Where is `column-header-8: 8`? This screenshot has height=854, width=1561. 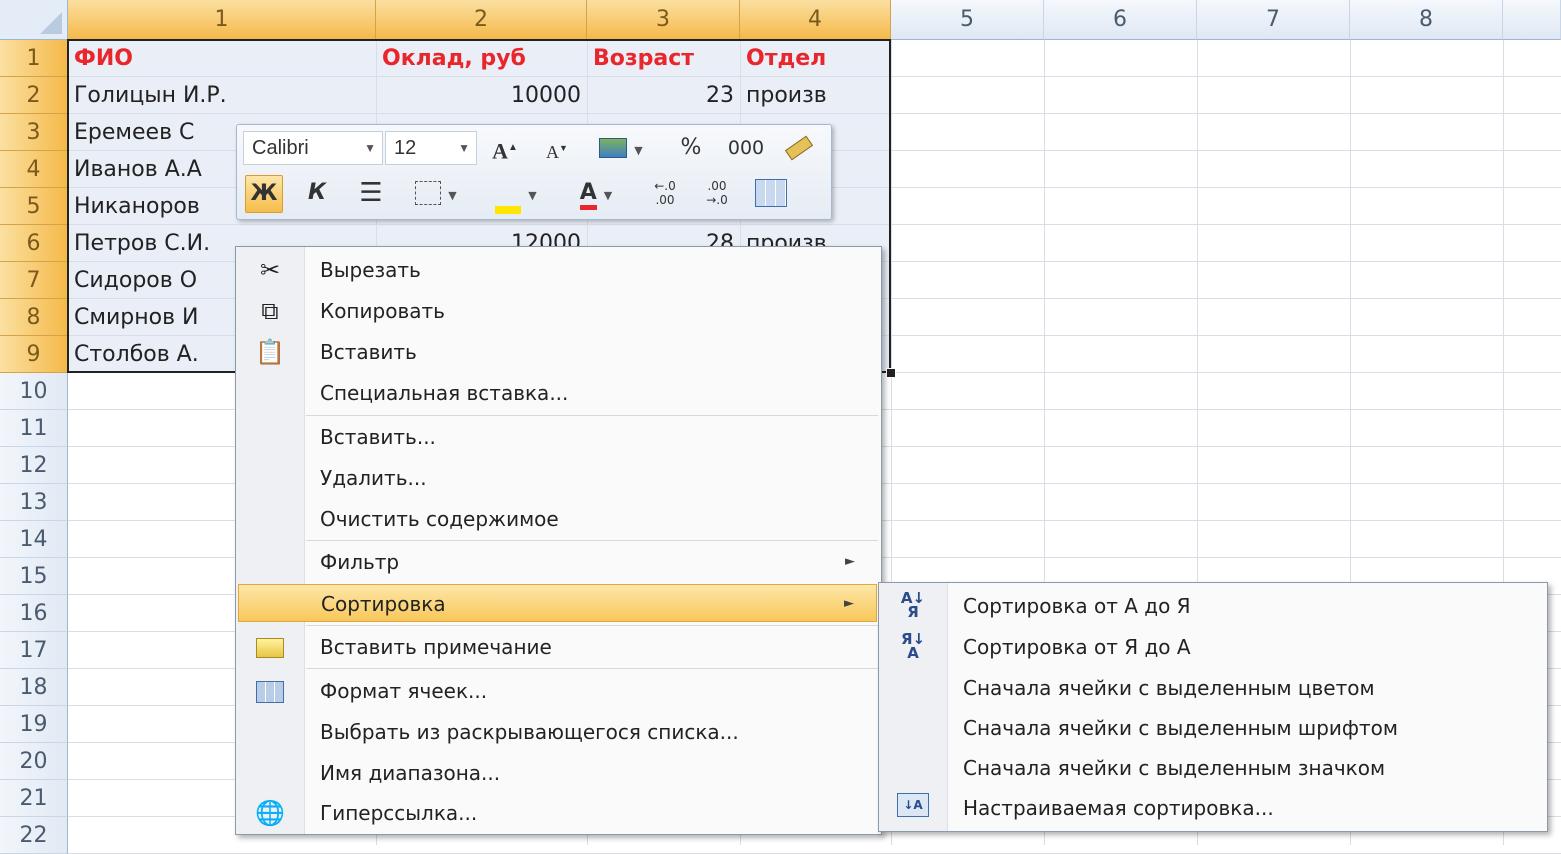
column-header-8: 8 is located at coordinates (1426, 20).